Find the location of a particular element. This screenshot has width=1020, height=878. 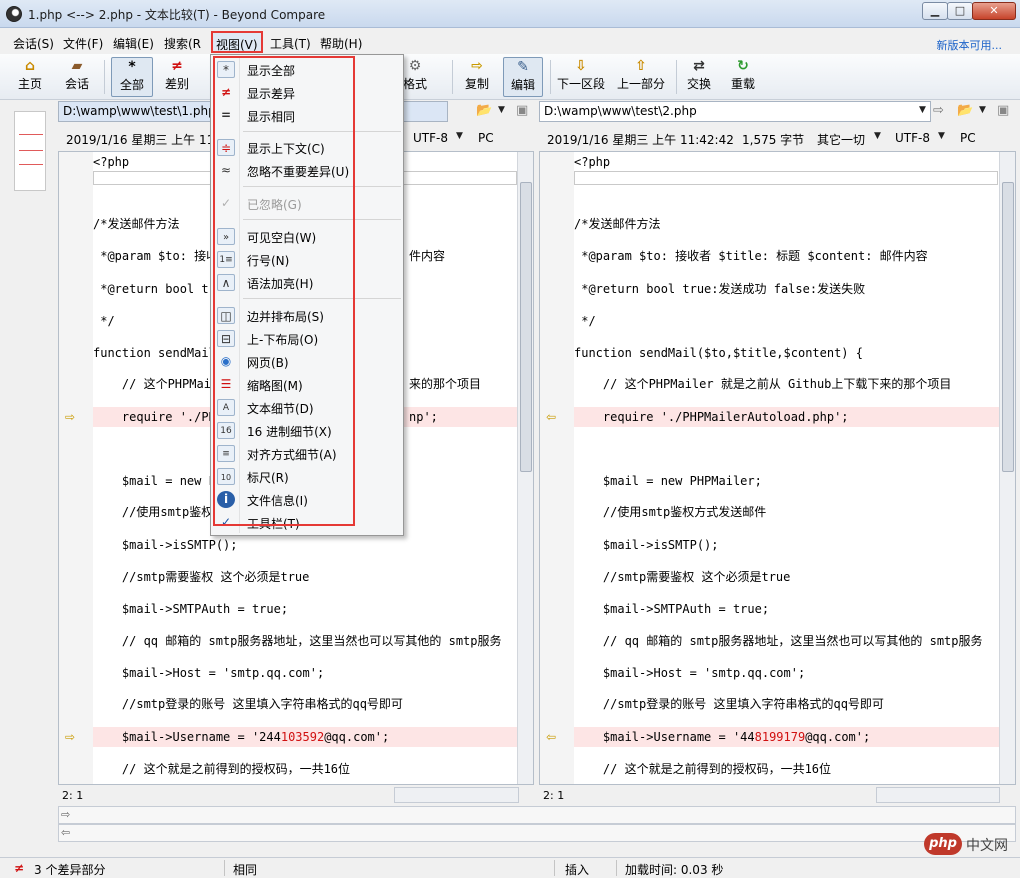

right-eol: PC is located at coordinates (968, 138).